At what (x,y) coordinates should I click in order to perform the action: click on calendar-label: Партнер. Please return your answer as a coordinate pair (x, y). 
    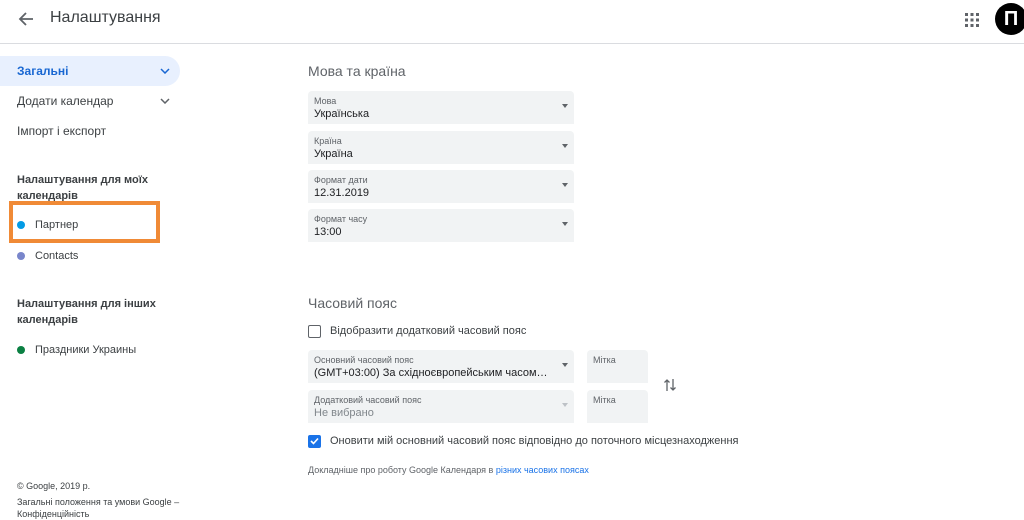
    Looking at the image, I should click on (57, 225).